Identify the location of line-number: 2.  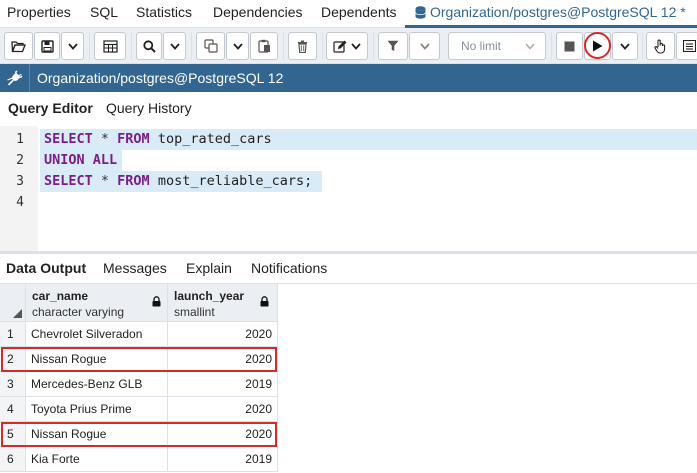
(20, 160).